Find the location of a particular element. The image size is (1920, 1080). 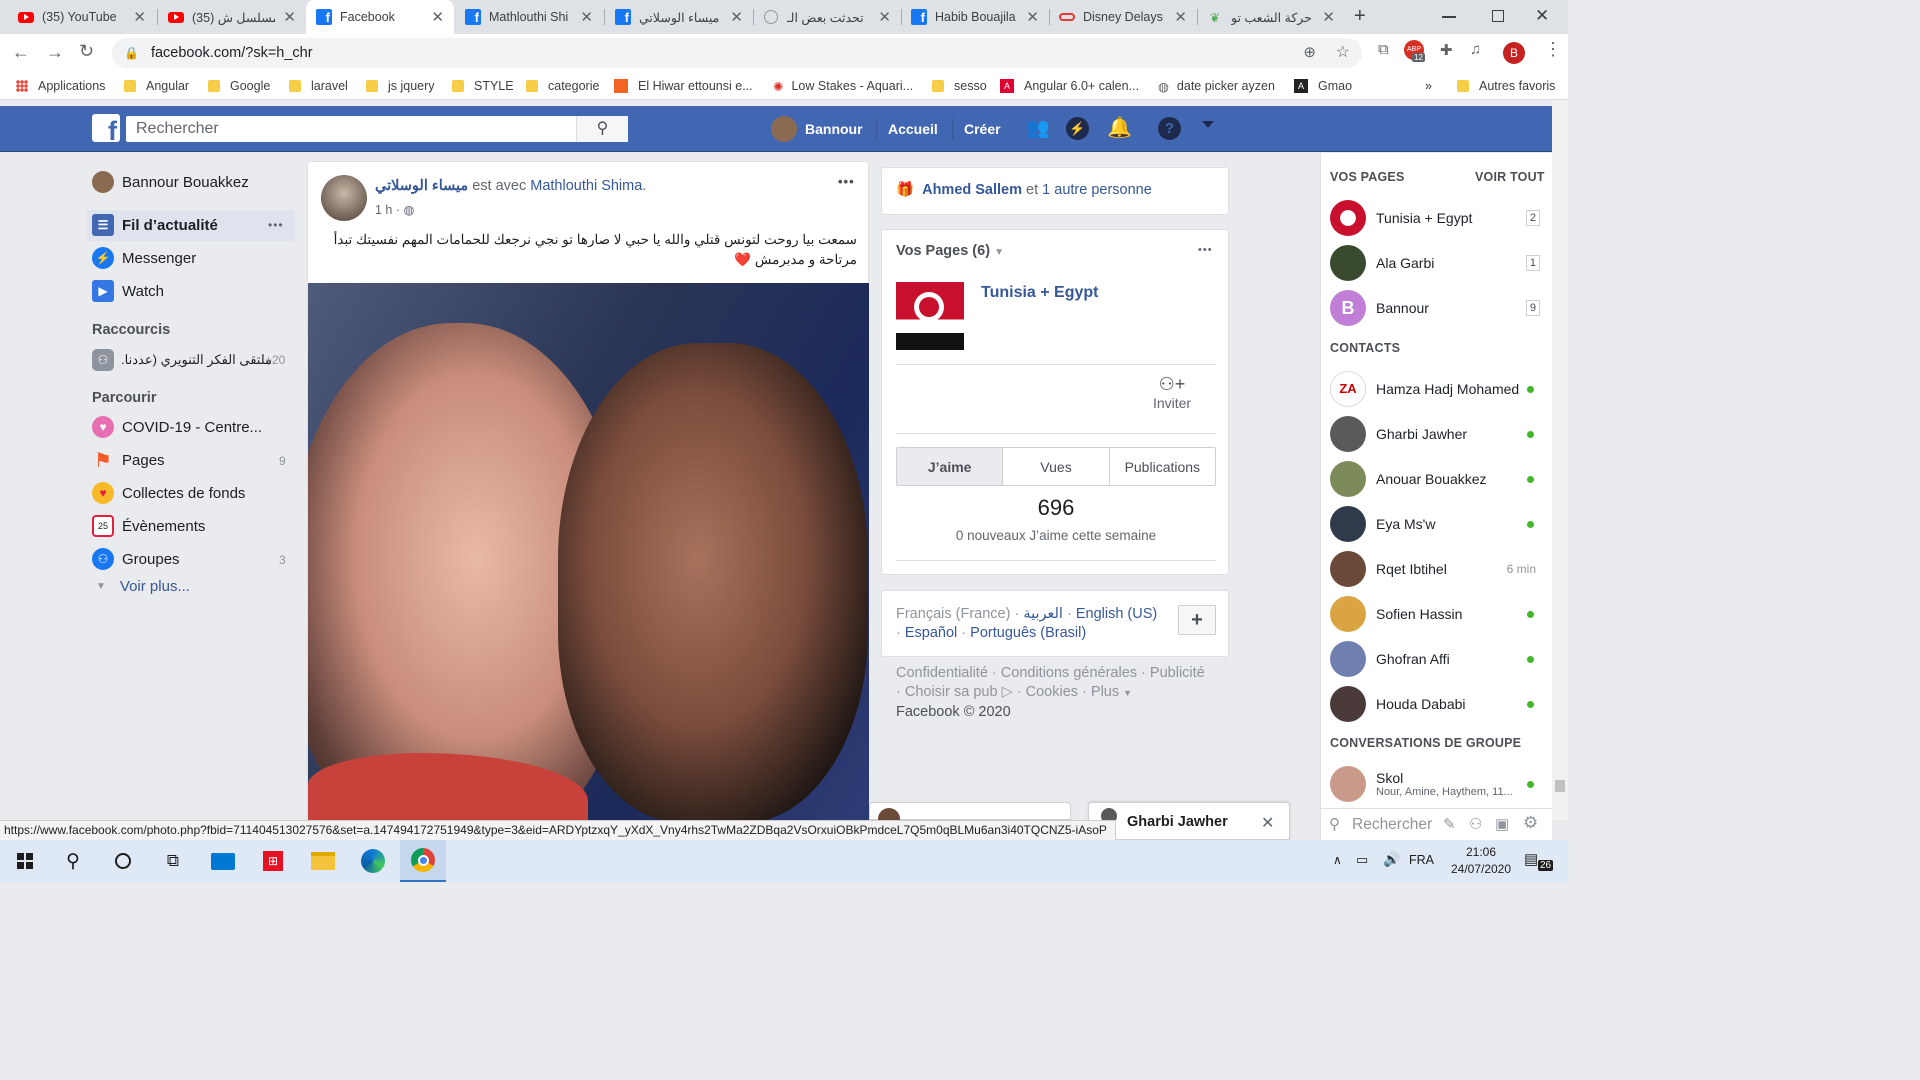

address-bar: 🔒 facebook.com/?sk=h_chr ⊕ ☆ is located at coordinates (737, 53).